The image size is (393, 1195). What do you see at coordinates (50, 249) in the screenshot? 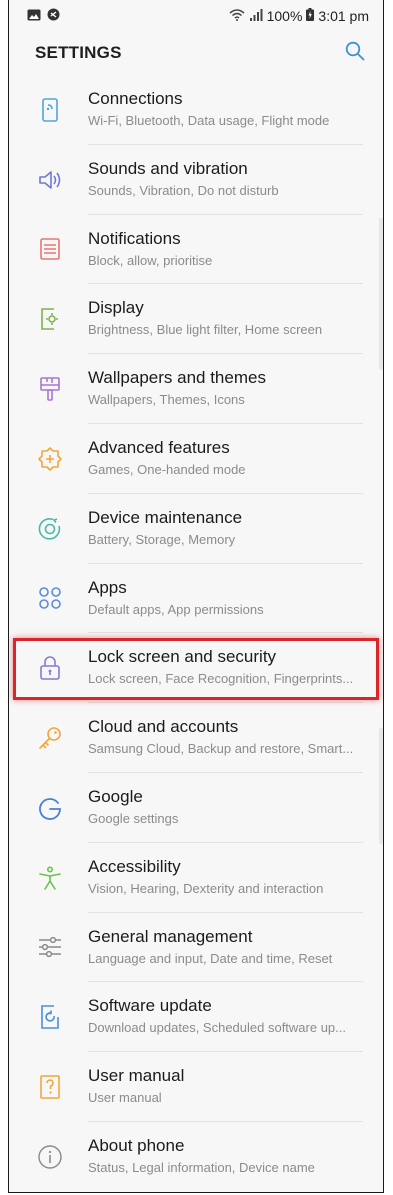
I see `notifications-icon` at bounding box center [50, 249].